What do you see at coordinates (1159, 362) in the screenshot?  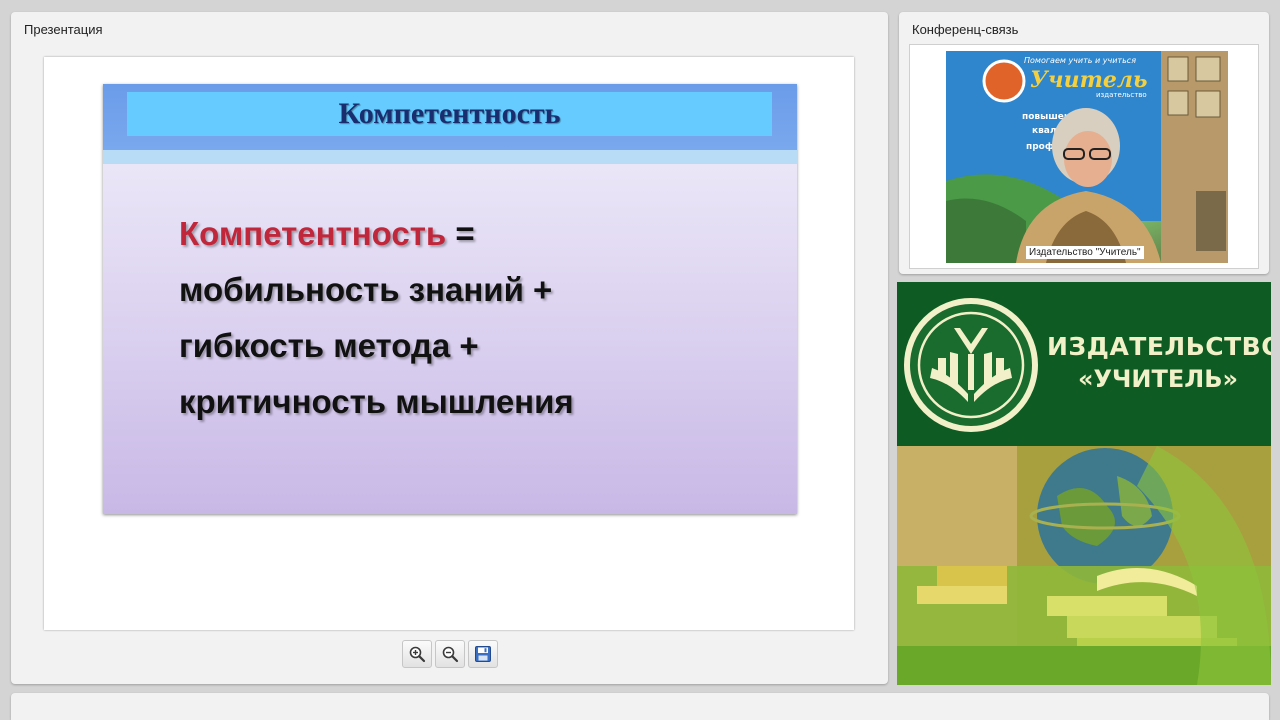 I see `banner-text: ИЗДАТЕЛЬСТВО «УЧИТЕЛЬ»` at bounding box center [1159, 362].